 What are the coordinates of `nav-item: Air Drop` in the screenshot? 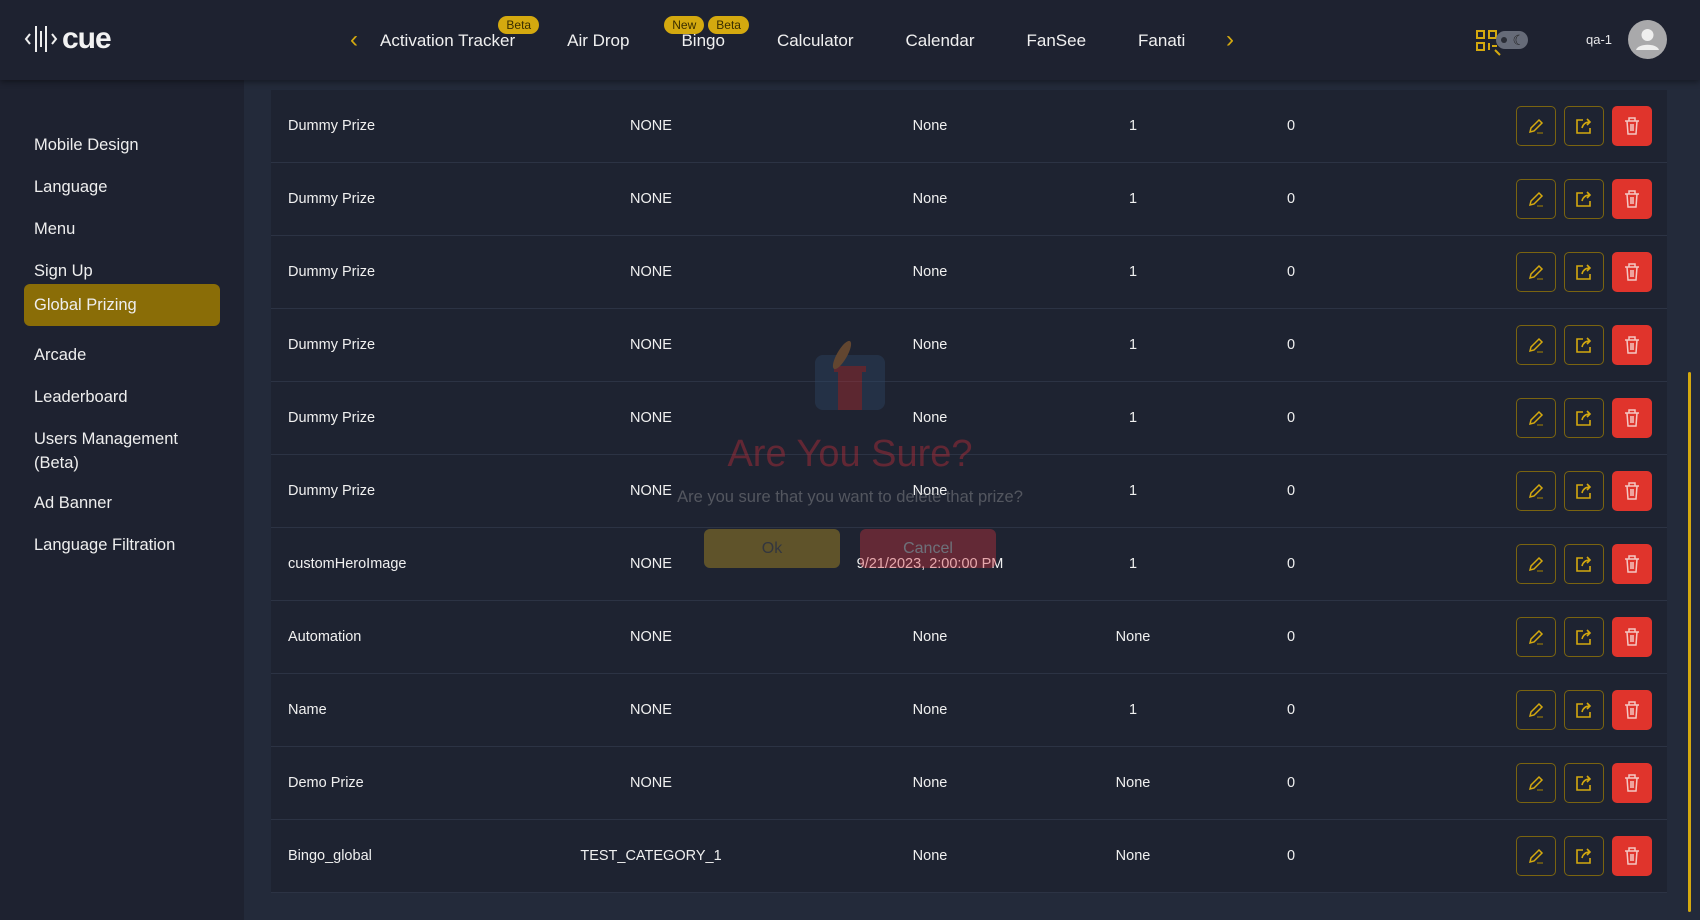 It's located at (598, 40).